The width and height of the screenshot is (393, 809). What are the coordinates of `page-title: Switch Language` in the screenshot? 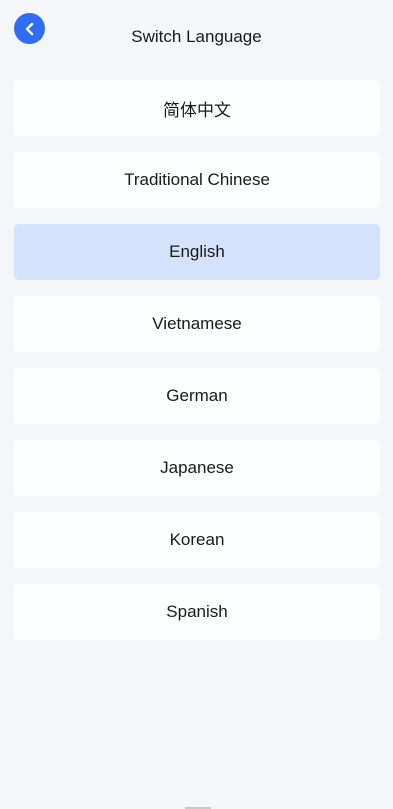 It's located at (196, 36).